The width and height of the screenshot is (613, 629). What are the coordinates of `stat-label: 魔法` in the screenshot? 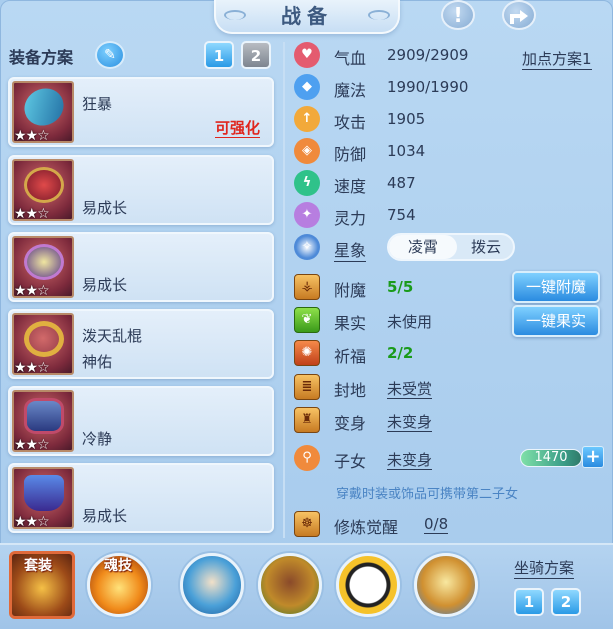 It's located at (350, 90).